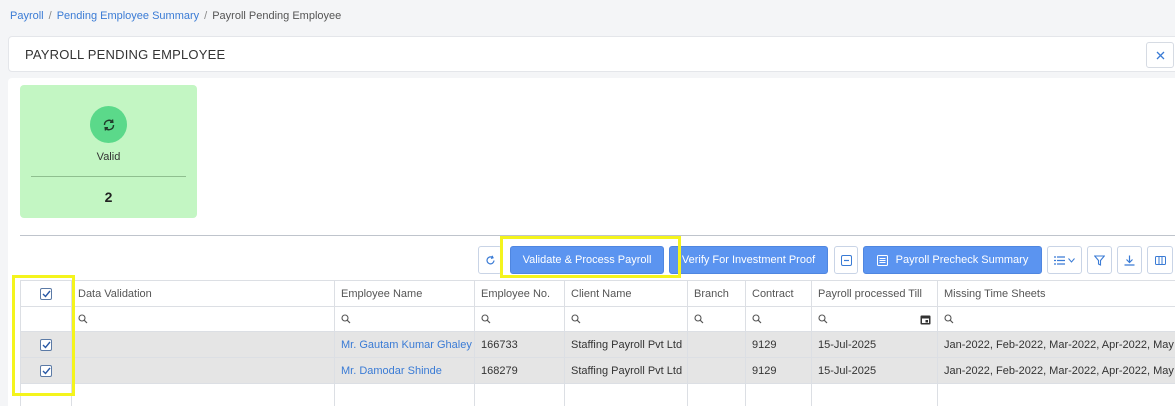 This screenshot has height=406, width=1175. Describe the element at coordinates (520, 293) in the screenshot. I see `column-header-employee-no: Employee No.` at that location.